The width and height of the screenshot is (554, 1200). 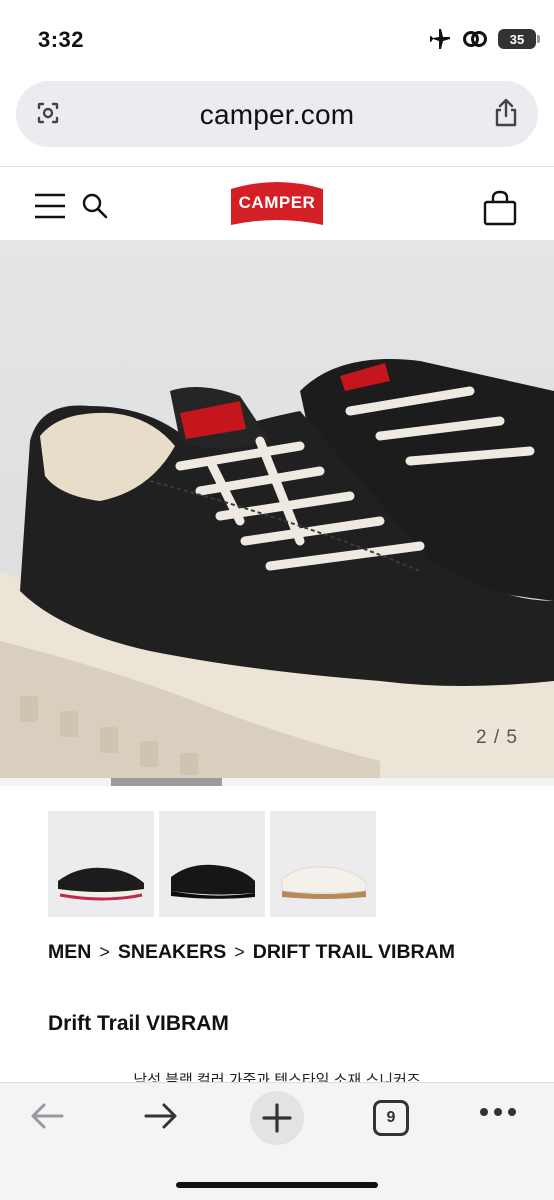 I want to click on link-icon, so click(x=475, y=39).